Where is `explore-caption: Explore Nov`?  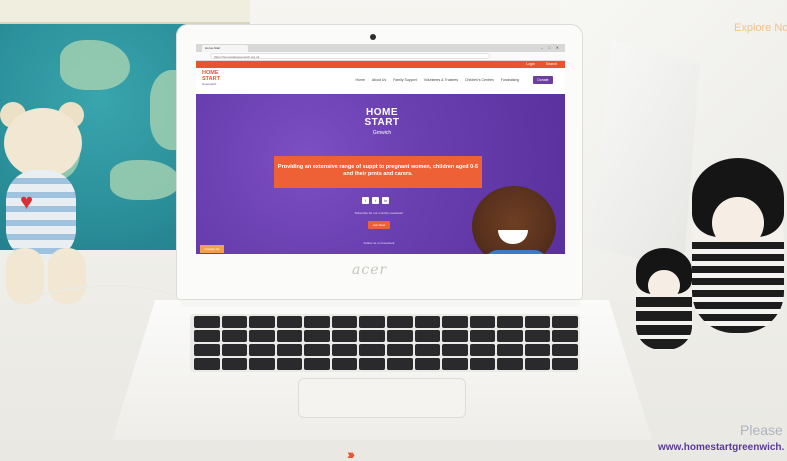
explore-caption: Explore Nov is located at coordinates (760, 28).